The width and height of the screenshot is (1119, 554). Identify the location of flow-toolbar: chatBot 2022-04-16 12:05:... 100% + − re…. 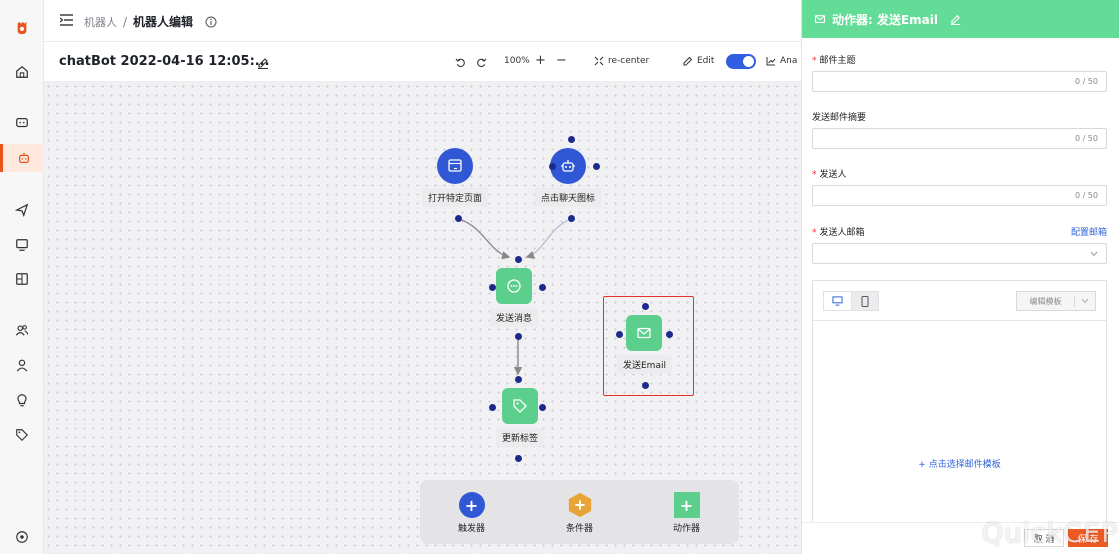
(422, 62).